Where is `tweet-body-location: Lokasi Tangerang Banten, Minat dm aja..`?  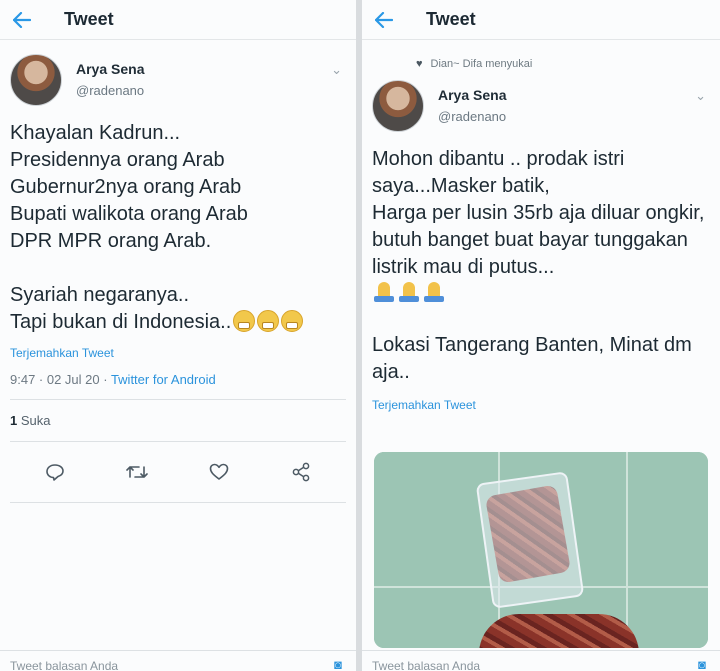 tweet-body-location: Lokasi Tangerang Banten, Minat dm aja.. is located at coordinates (532, 358).